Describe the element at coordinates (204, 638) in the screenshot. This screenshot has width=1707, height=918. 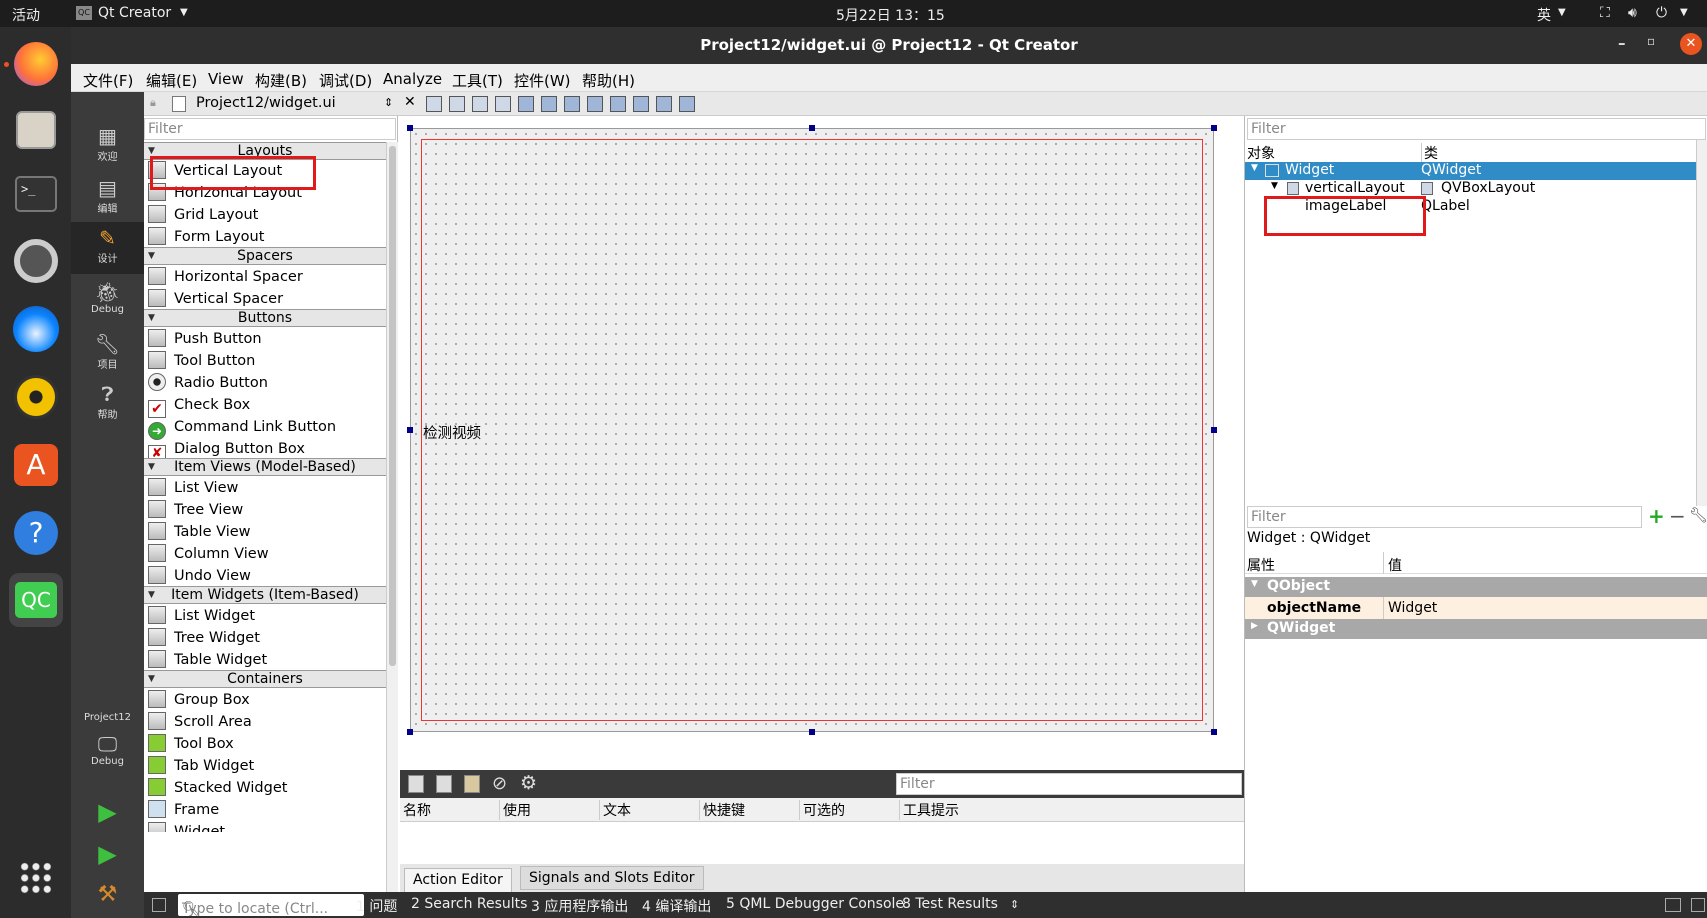
I see `widget-tree-widget: Tree Widget` at that location.